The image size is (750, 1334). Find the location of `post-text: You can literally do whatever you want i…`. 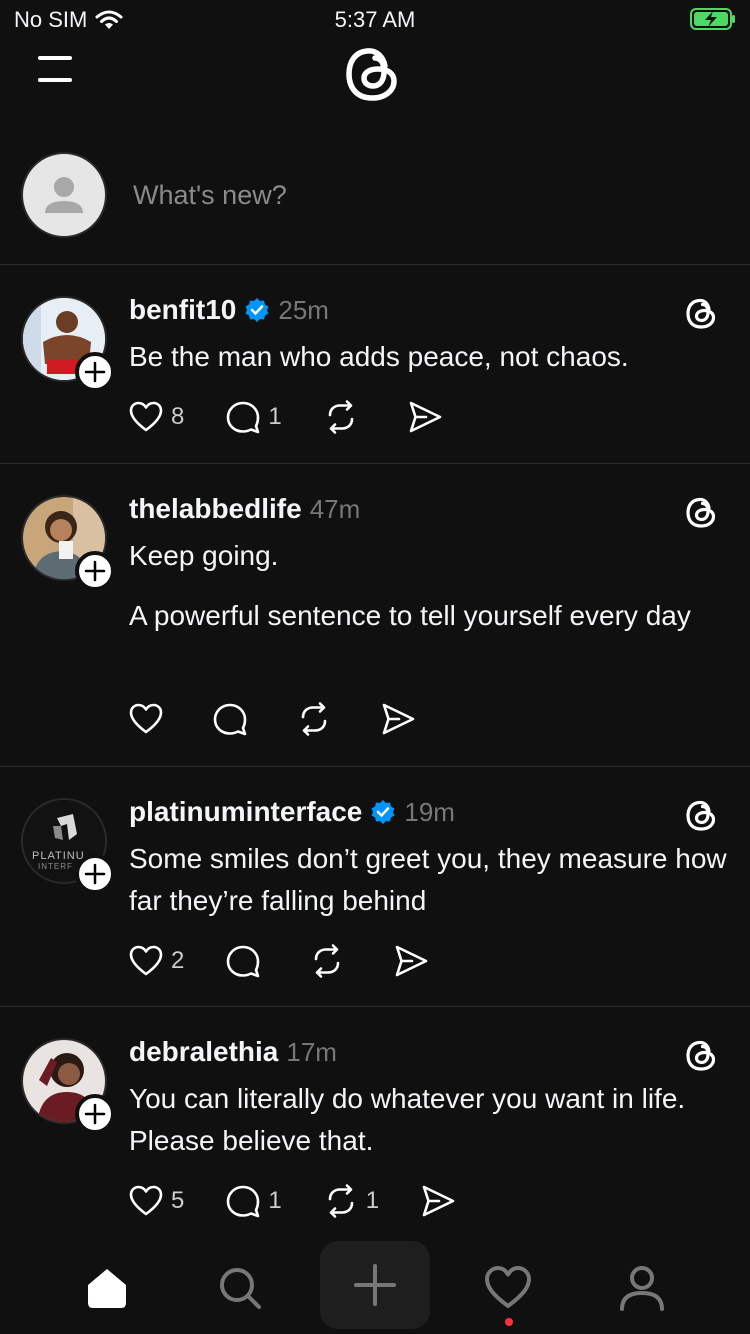

post-text: You can literally do whatever you want i… is located at coordinates (407, 1119).